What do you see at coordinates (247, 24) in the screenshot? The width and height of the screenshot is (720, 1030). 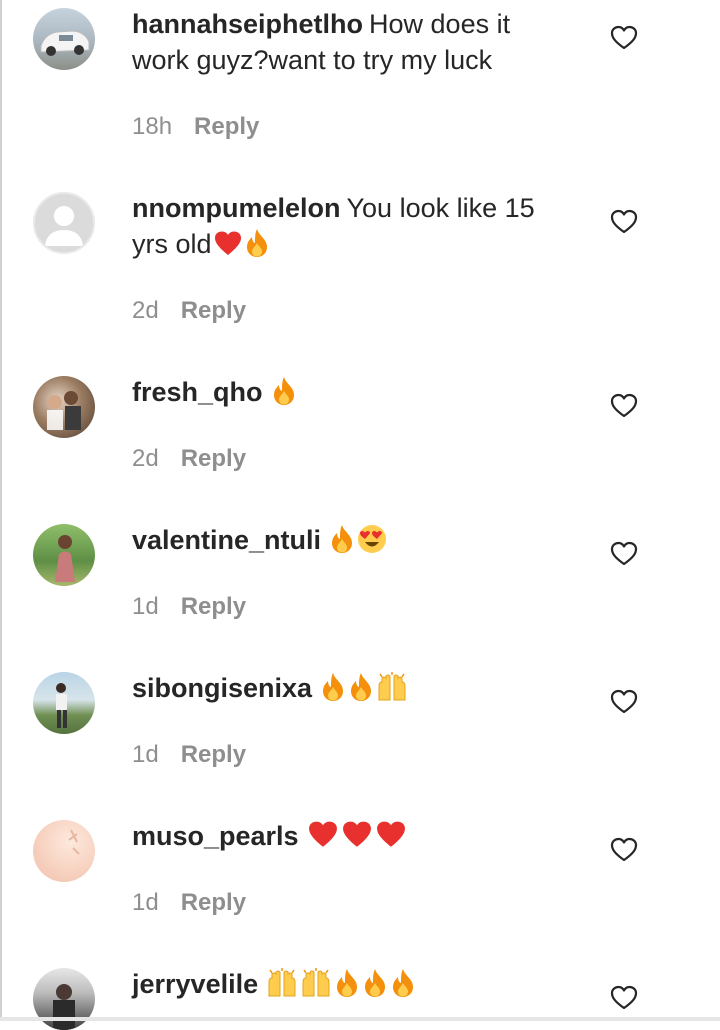 I see `comment-username: hannahseiphetlho` at bounding box center [247, 24].